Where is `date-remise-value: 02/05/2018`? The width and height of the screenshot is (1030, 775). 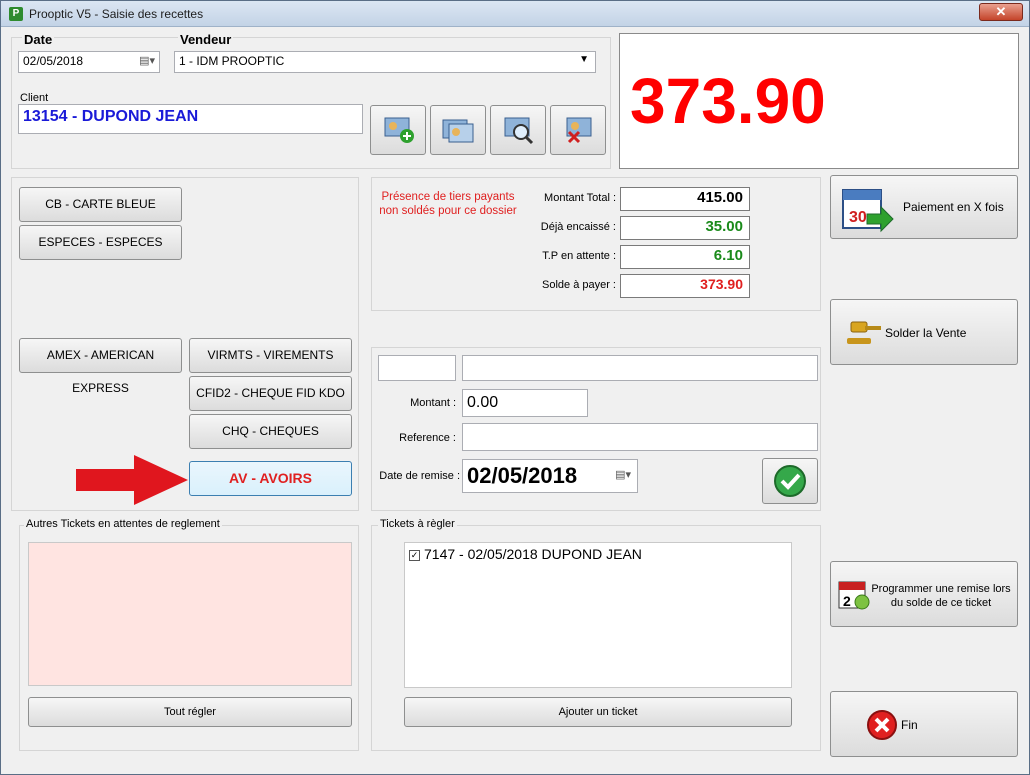
date-remise-value: 02/05/2018 is located at coordinates (522, 475).